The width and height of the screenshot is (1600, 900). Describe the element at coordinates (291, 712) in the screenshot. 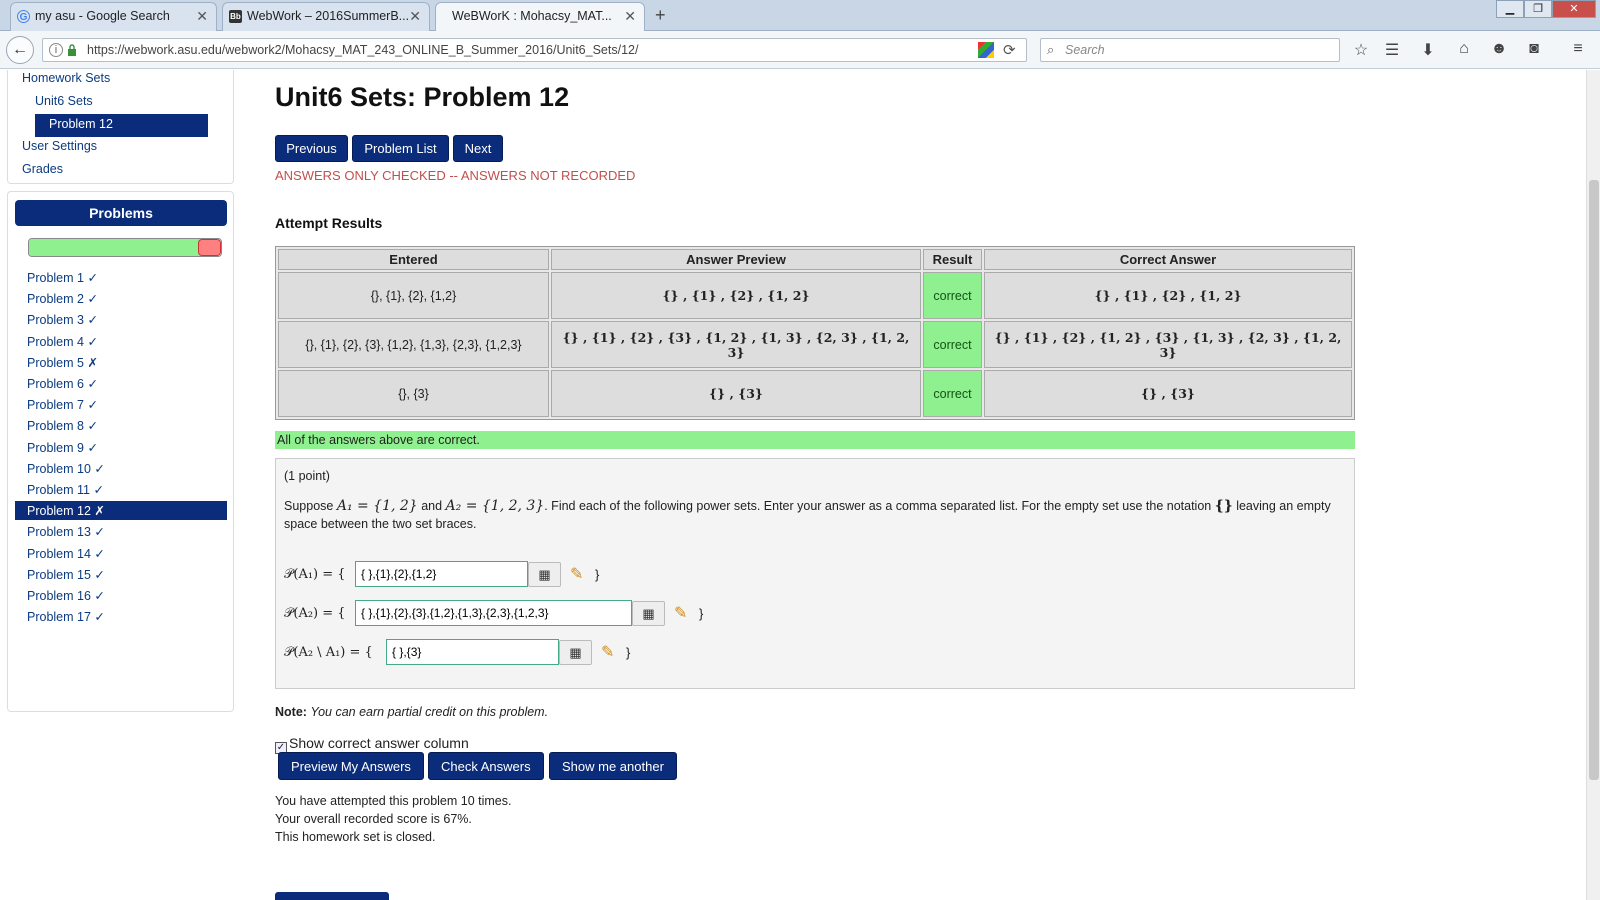

I see `note-label: Note:` at that location.